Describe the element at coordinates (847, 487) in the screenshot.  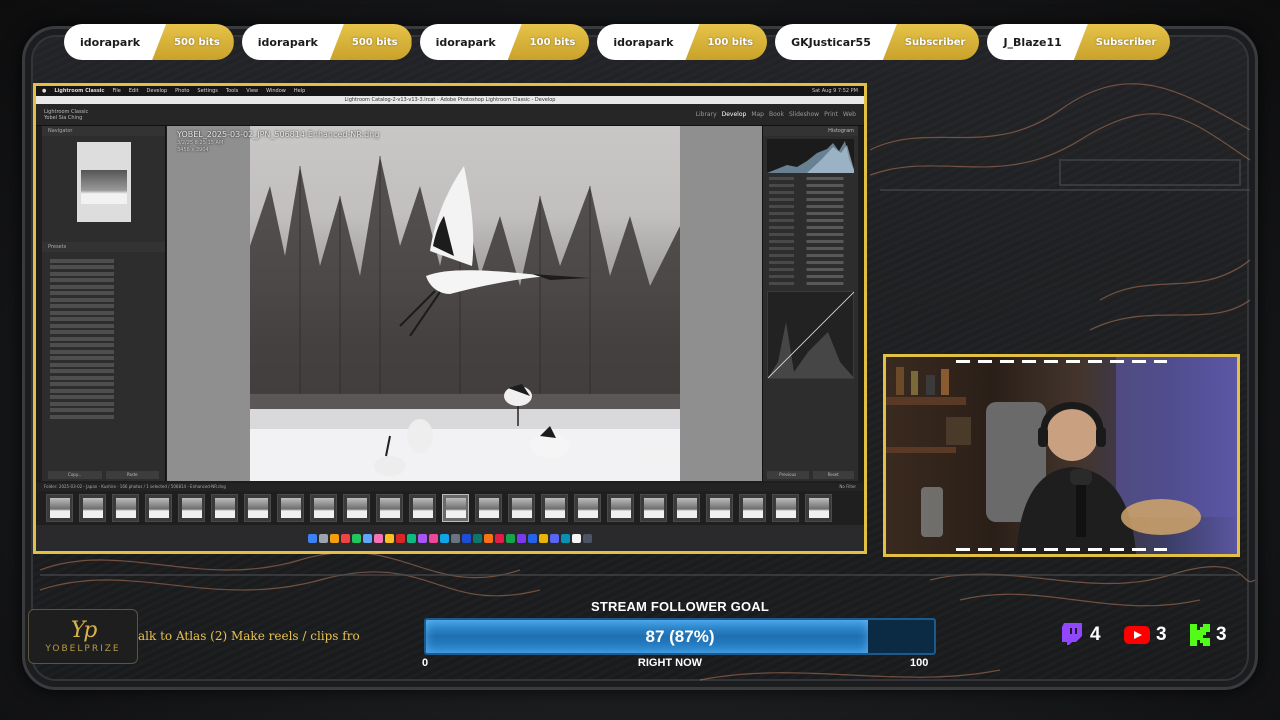
I see `filter-label: No Filter` at that location.